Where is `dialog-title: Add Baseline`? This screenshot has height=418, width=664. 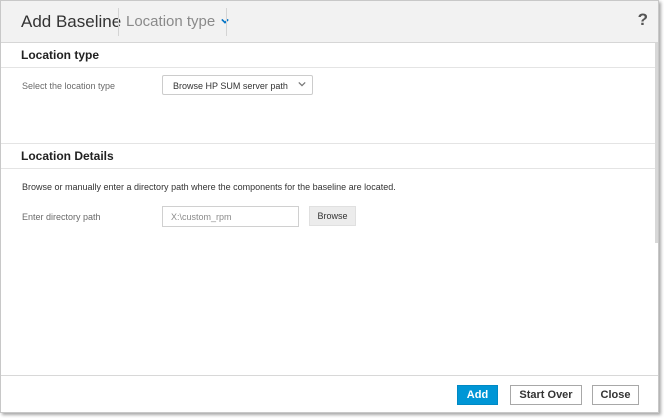
dialog-title: Add Baseline is located at coordinates (71, 21).